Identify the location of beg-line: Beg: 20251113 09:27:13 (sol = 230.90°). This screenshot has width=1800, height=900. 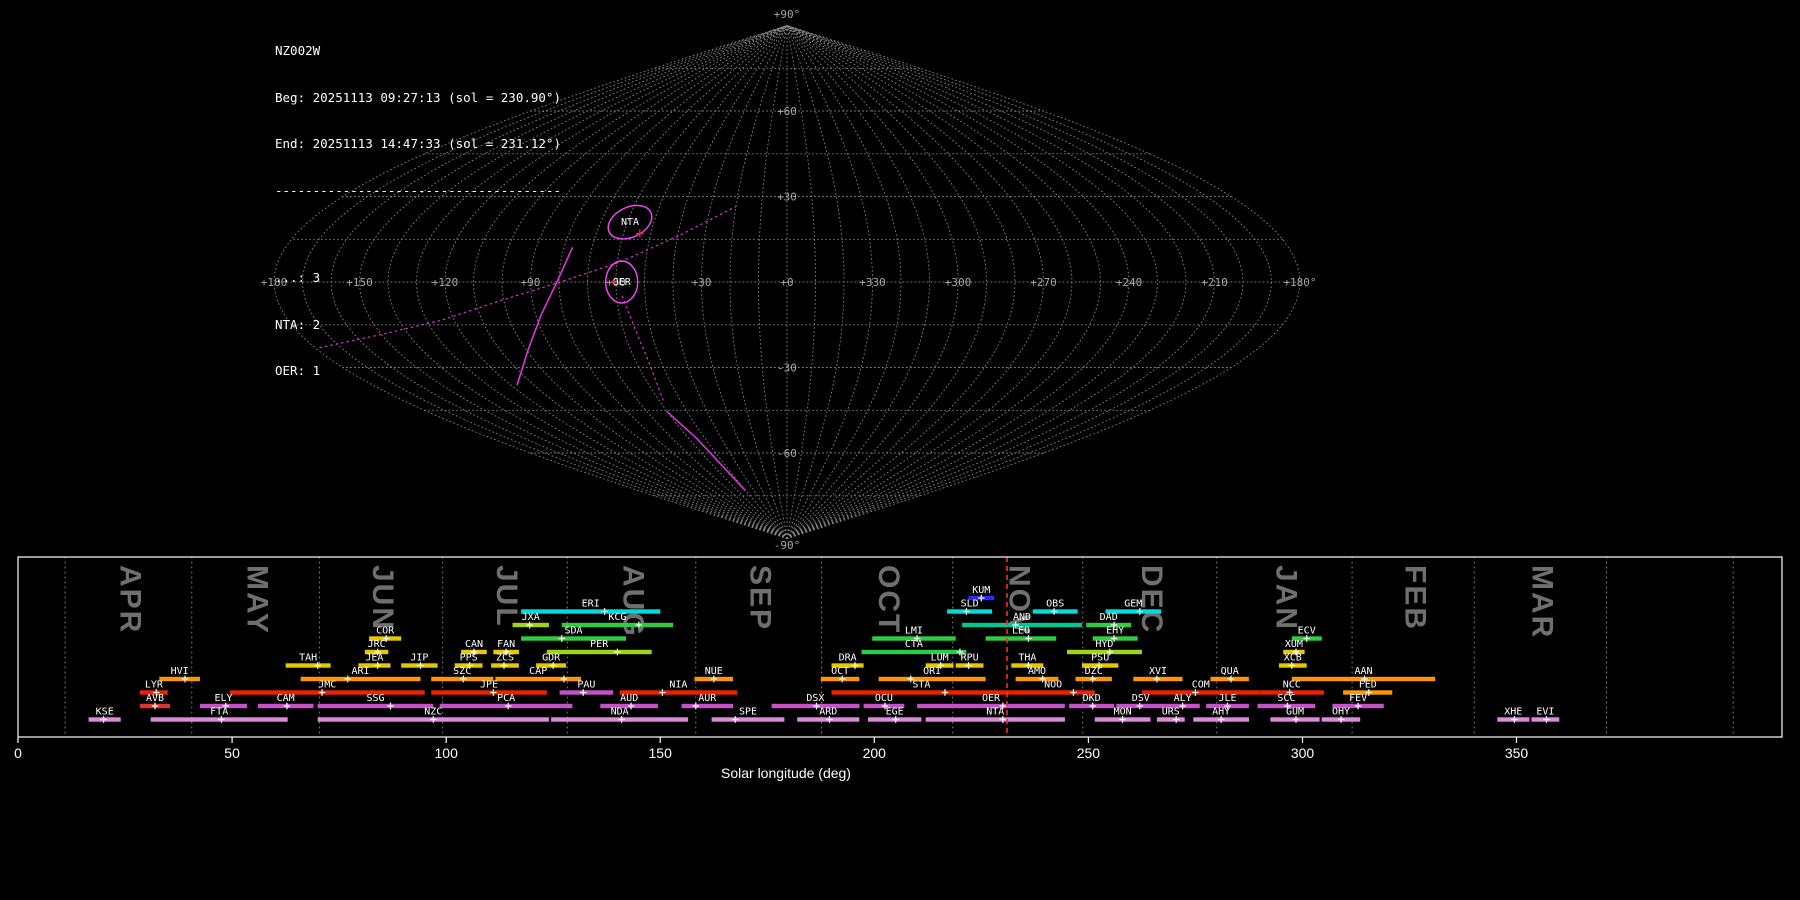
(418, 97).